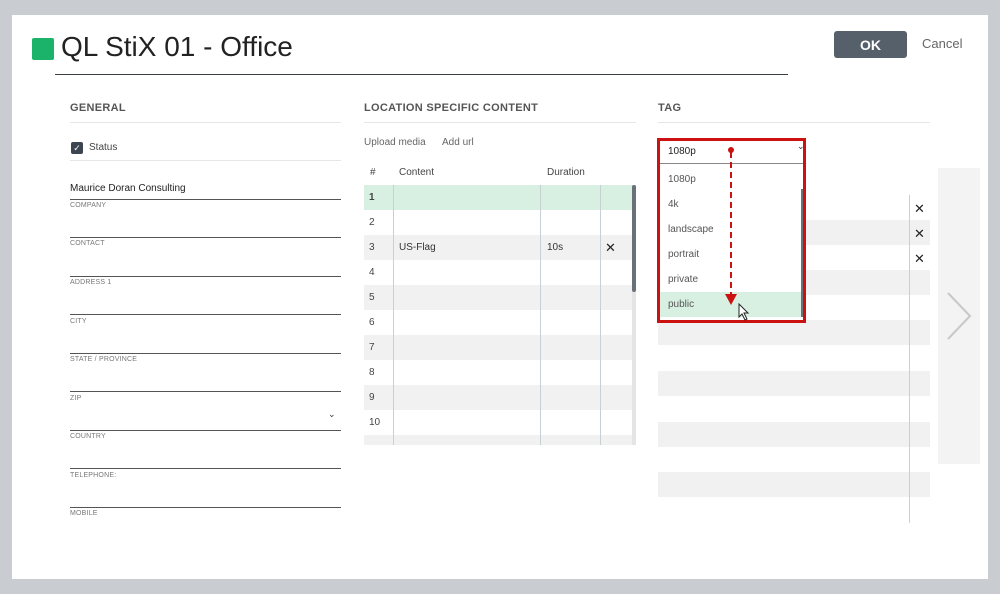 The width and height of the screenshot is (1000, 594). Describe the element at coordinates (98, 108) in the screenshot. I see `general-heading: GENERAL` at that location.